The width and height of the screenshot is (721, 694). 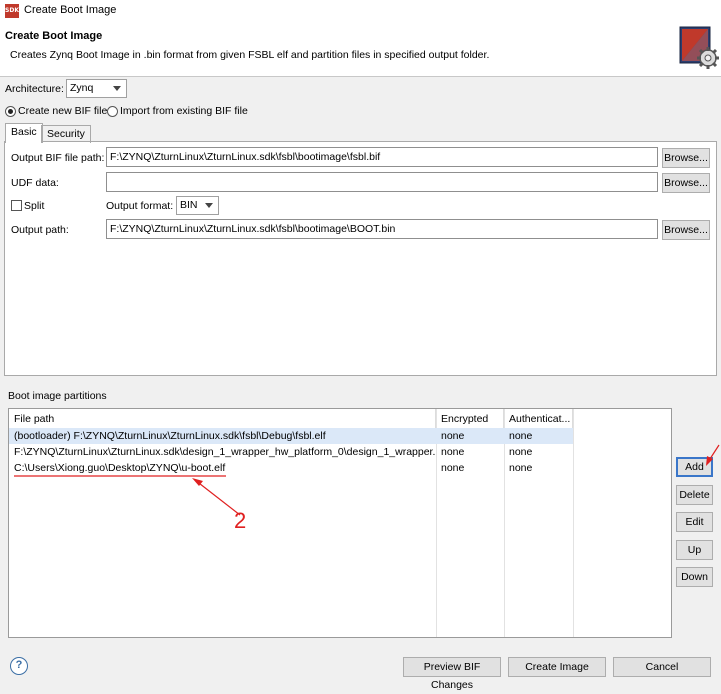 I want to click on output-format-select: BIN, so click(x=197, y=205).